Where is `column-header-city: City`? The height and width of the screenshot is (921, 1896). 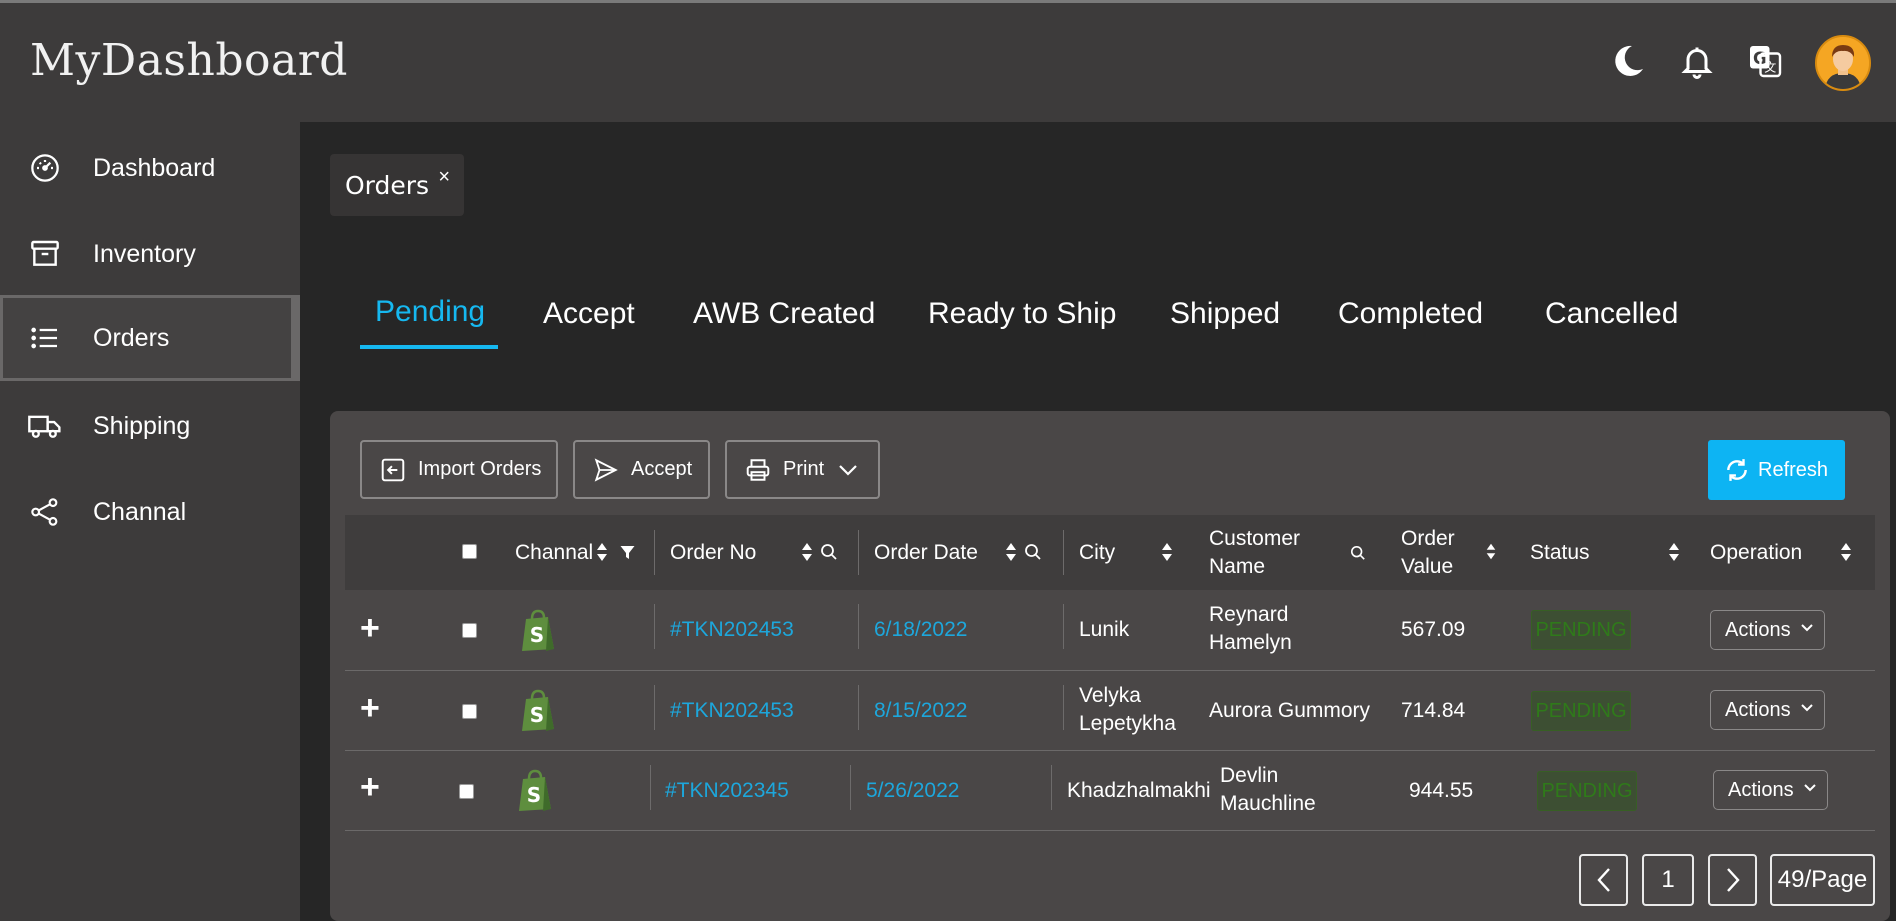 column-header-city: City is located at coordinates (1097, 552).